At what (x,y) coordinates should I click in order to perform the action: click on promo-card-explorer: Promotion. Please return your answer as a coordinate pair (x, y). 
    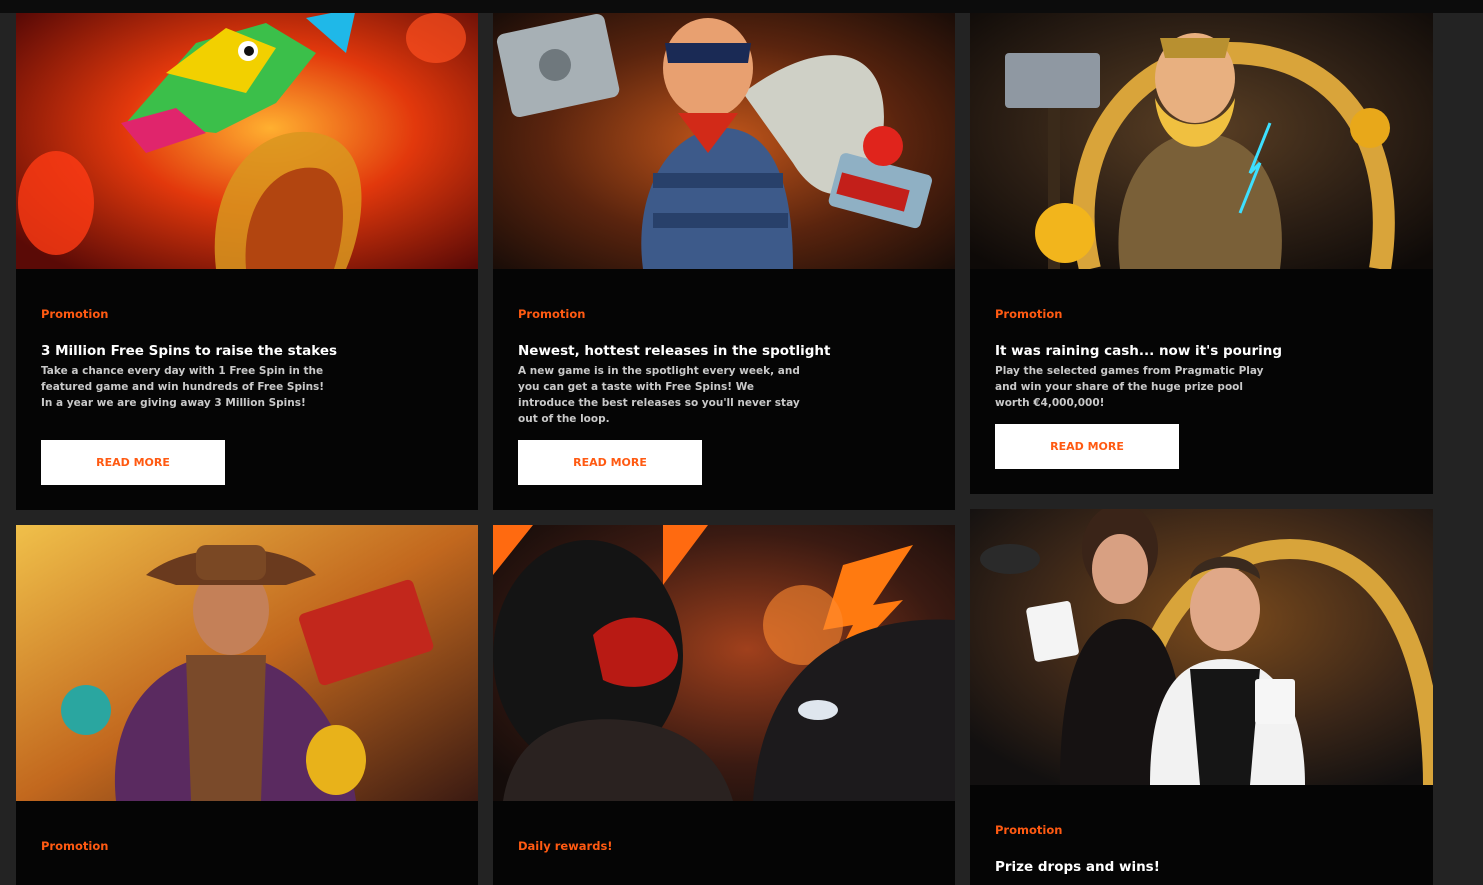
    Looking at the image, I should click on (247, 705).